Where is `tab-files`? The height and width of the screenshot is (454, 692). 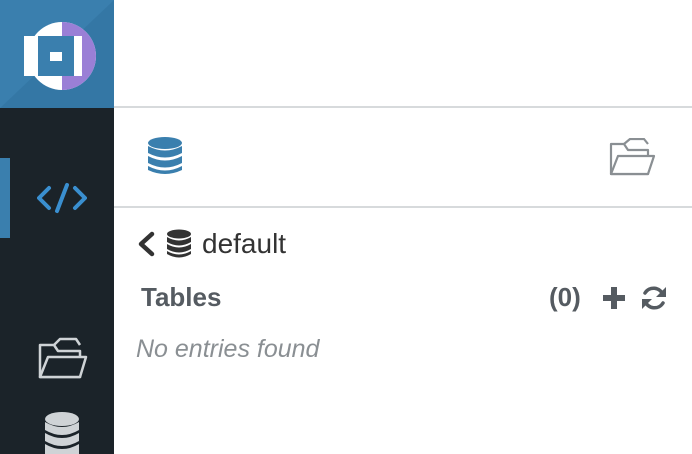
tab-files is located at coordinates (632, 160).